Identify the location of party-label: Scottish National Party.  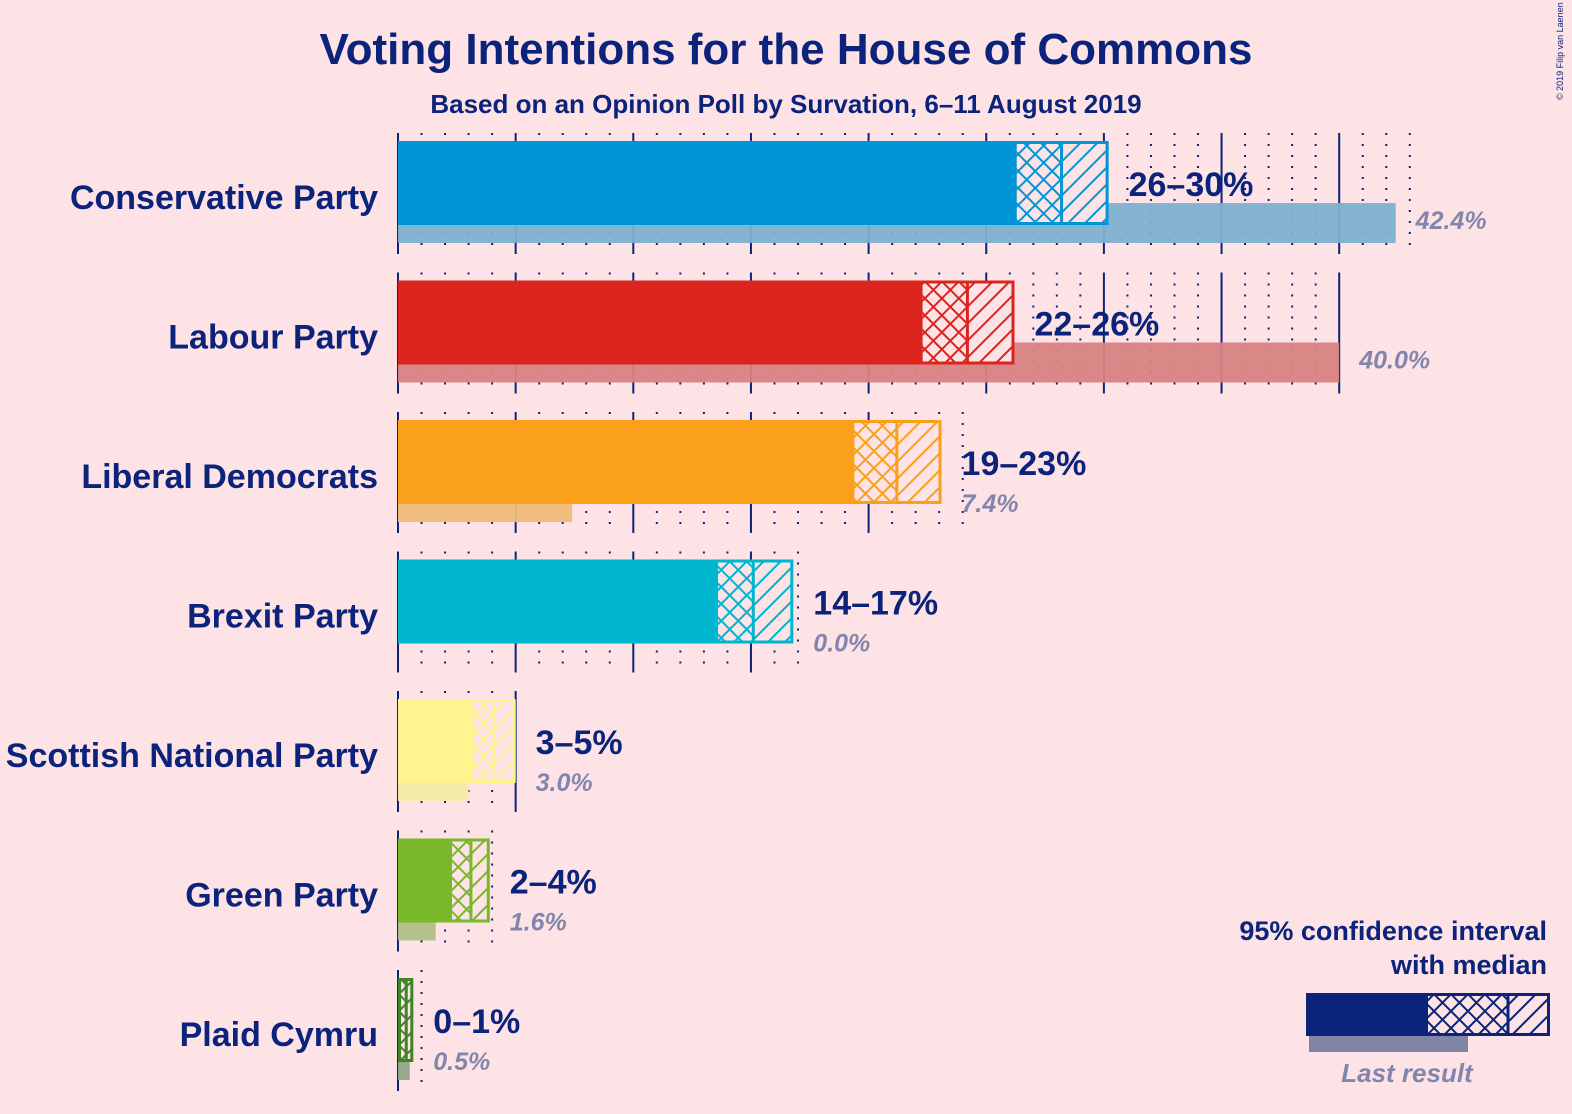
(192, 756).